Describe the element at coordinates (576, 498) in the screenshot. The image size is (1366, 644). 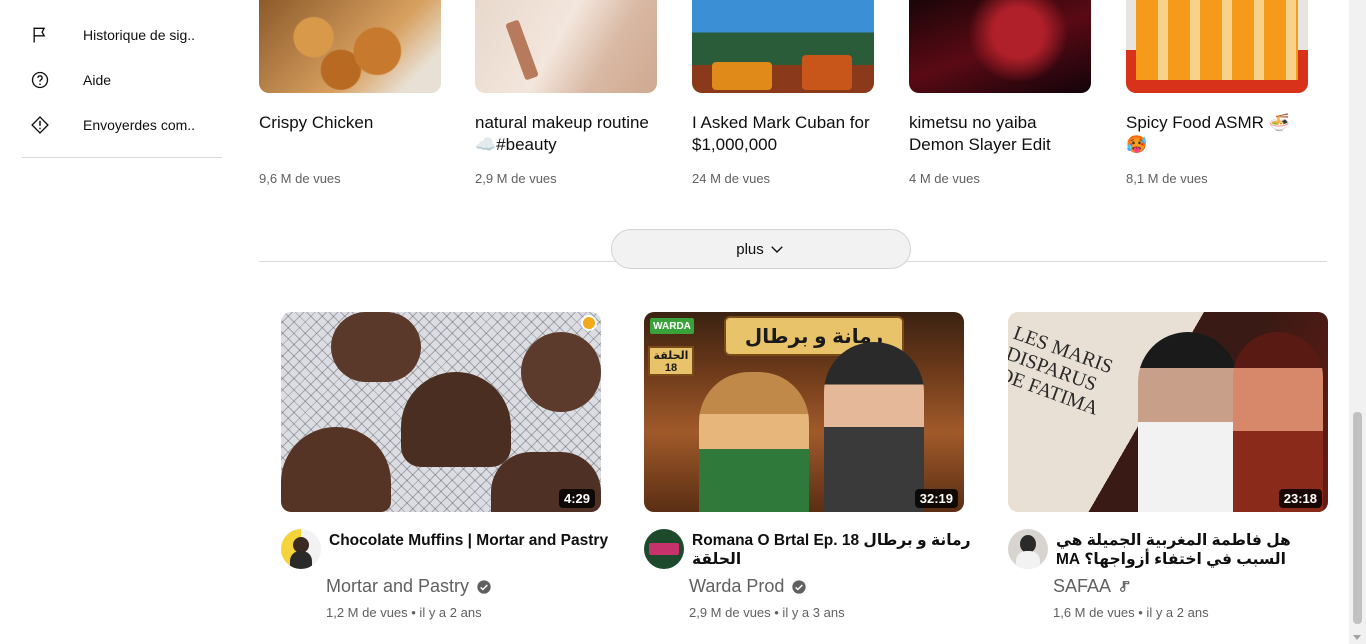
I see `video-duration: 4:29` at that location.